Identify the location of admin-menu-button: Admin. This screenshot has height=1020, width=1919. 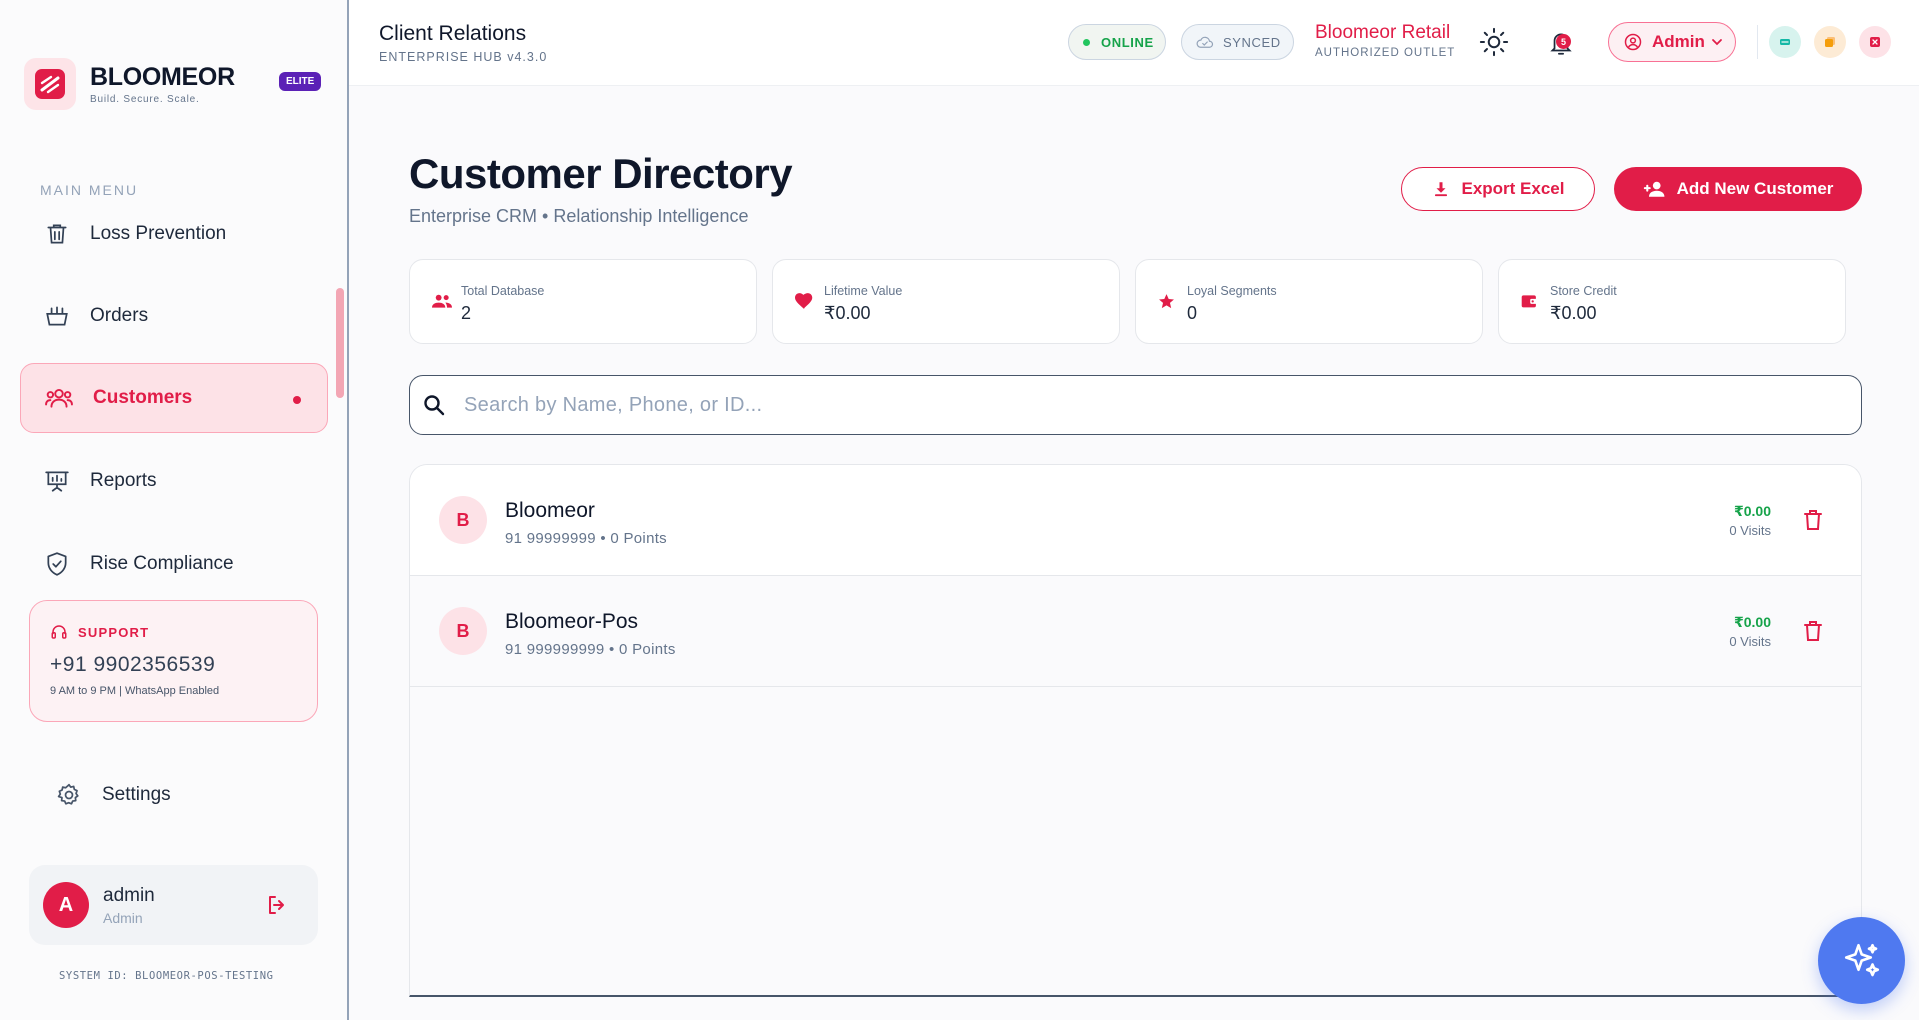
(1672, 42).